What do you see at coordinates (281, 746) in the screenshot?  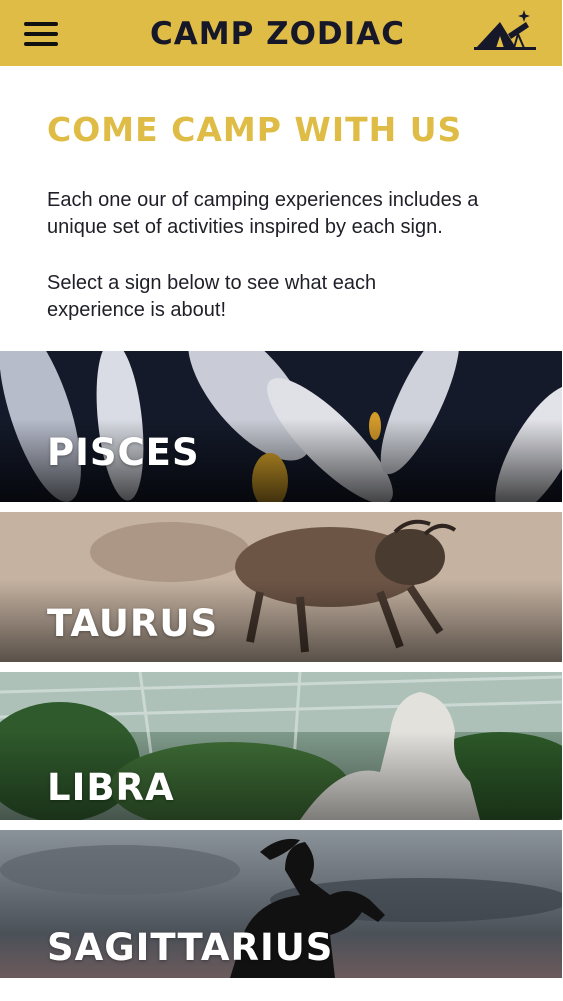 I see `sign-card-libra: LIBRA` at bounding box center [281, 746].